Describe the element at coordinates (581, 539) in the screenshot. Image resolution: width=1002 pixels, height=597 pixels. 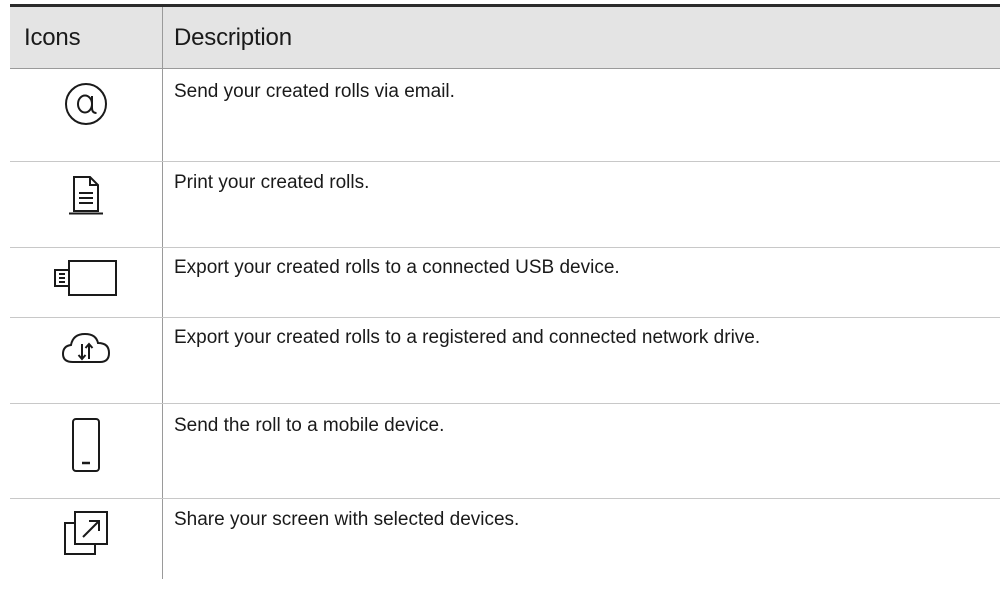
I see `description-cell: Share your screen with selected devices.` at that location.